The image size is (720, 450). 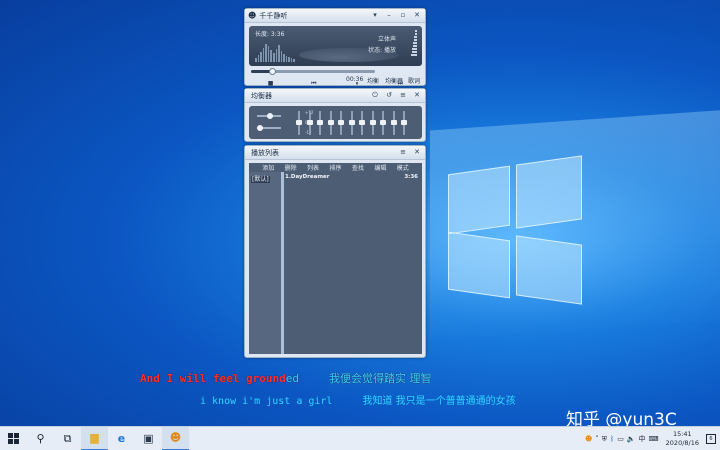 What do you see at coordinates (604, 439) in the screenshot?
I see `shield-icon: ⛨` at bounding box center [604, 439].